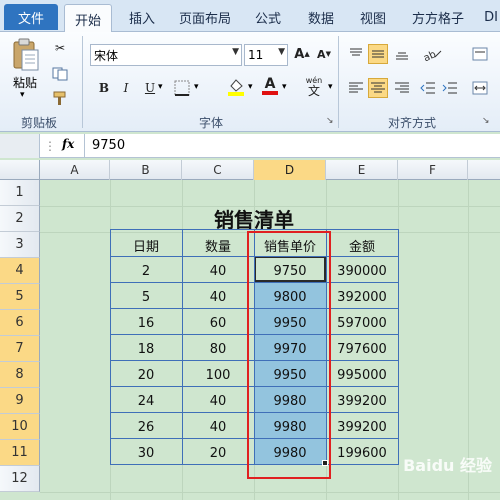 This screenshot has height=500, width=500. What do you see at coordinates (362, 297) in the screenshot?
I see `table-cell: 392000` at bounding box center [362, 297].